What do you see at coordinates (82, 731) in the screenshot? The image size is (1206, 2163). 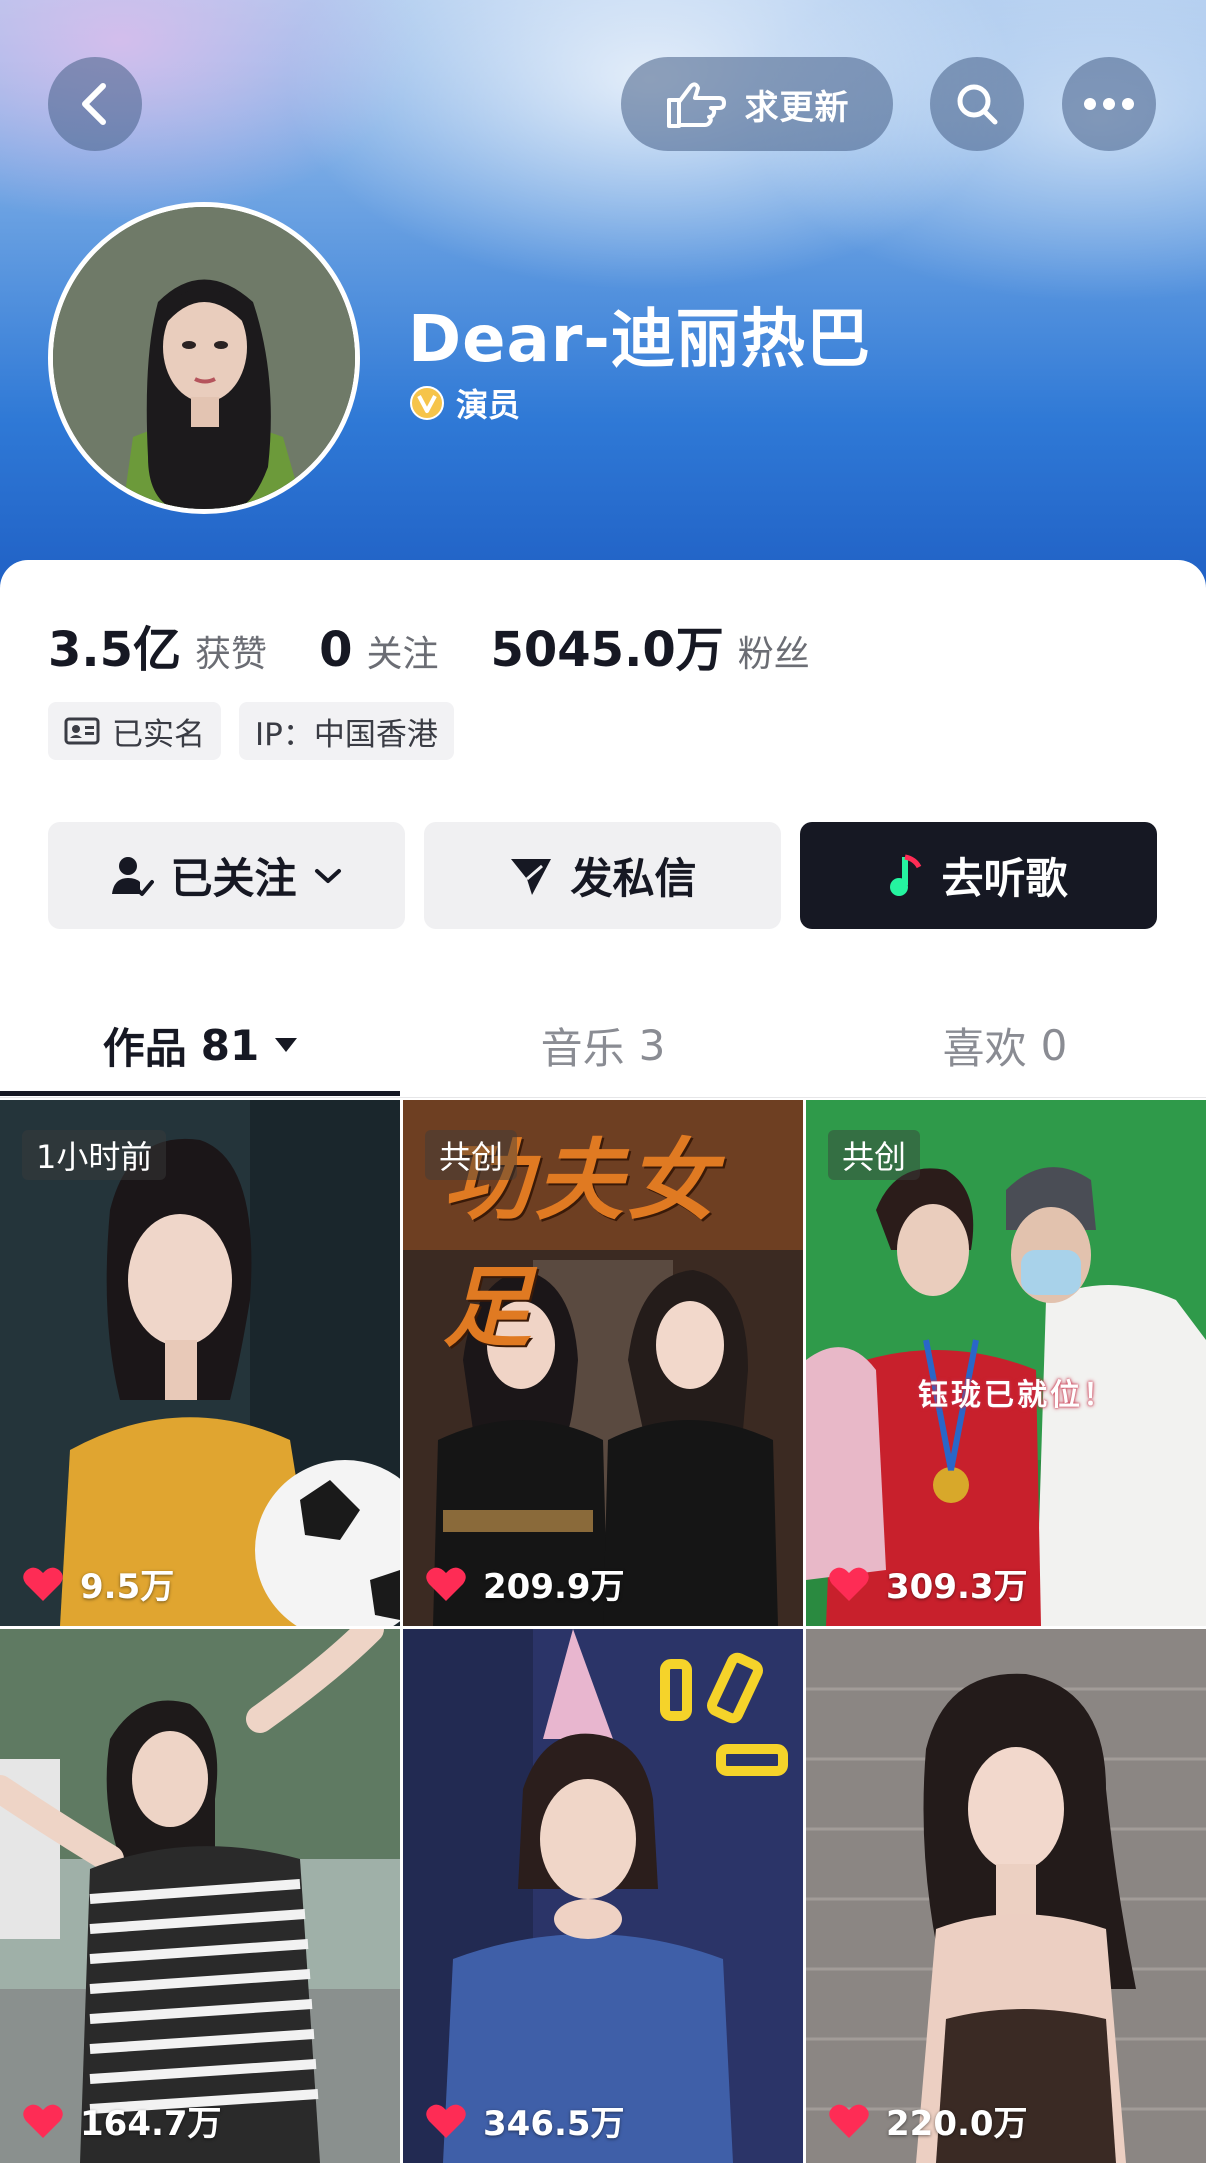 I see `id-card-icon` at bounding box center [82, 731].